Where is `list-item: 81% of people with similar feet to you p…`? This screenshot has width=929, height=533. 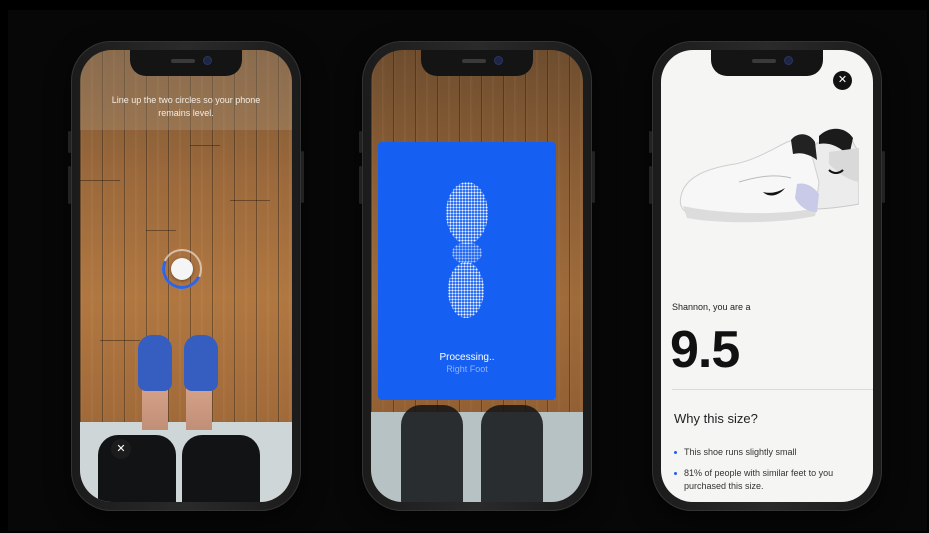 list-item: 81% of people with similar feet to you p… is located at coordinates (770, 480).